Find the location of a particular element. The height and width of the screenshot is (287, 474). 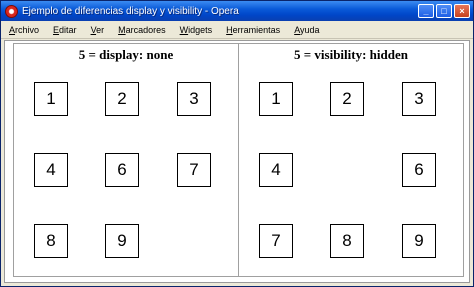

maximize-button: □ is located at coordinates (444, 11).